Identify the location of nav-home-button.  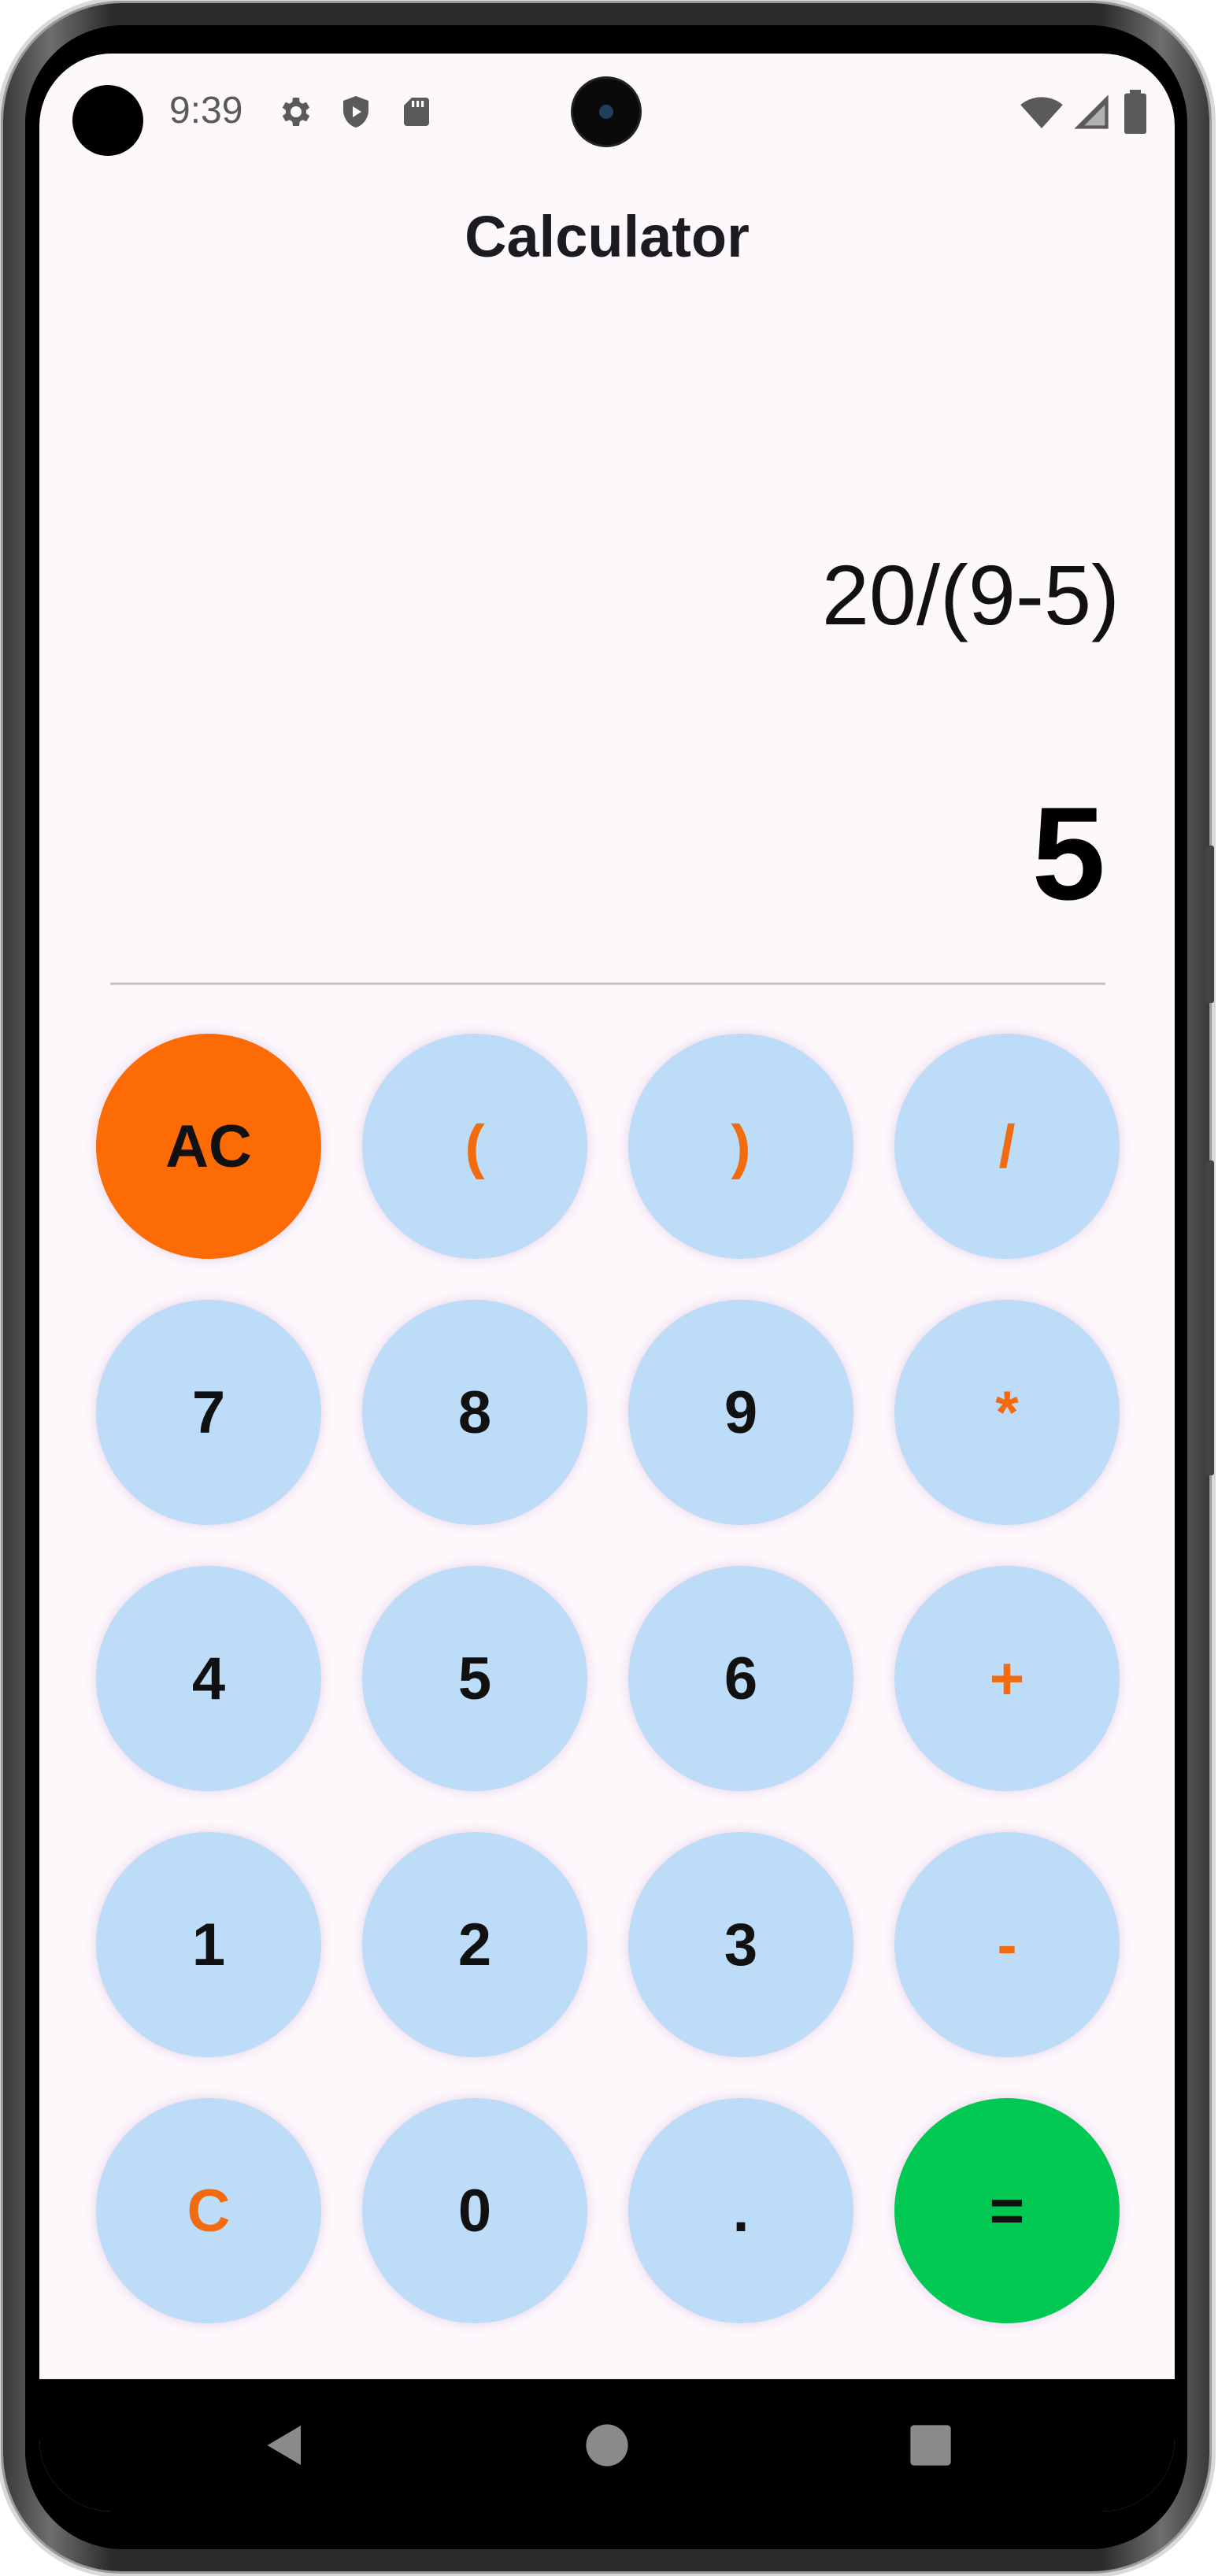
(607, 2445).